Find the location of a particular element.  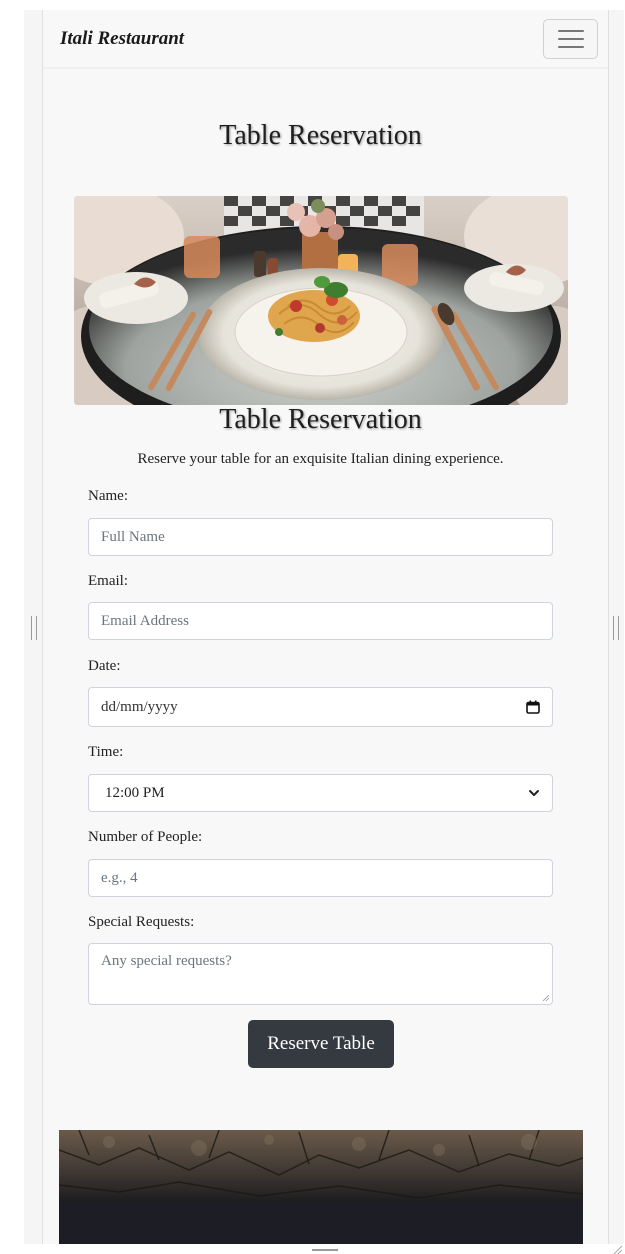

name-label: Name: is located at coordinates (108, 496).